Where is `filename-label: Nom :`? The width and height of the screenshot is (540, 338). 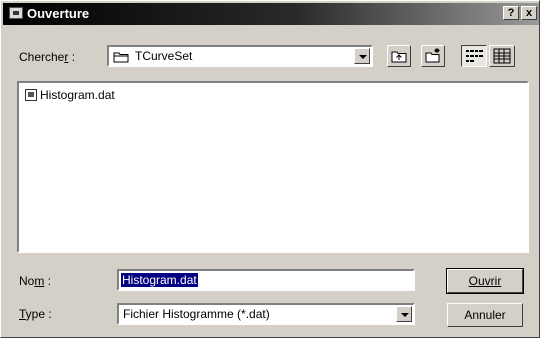
filename-label: Nom : is located at coordinates (35, 281).